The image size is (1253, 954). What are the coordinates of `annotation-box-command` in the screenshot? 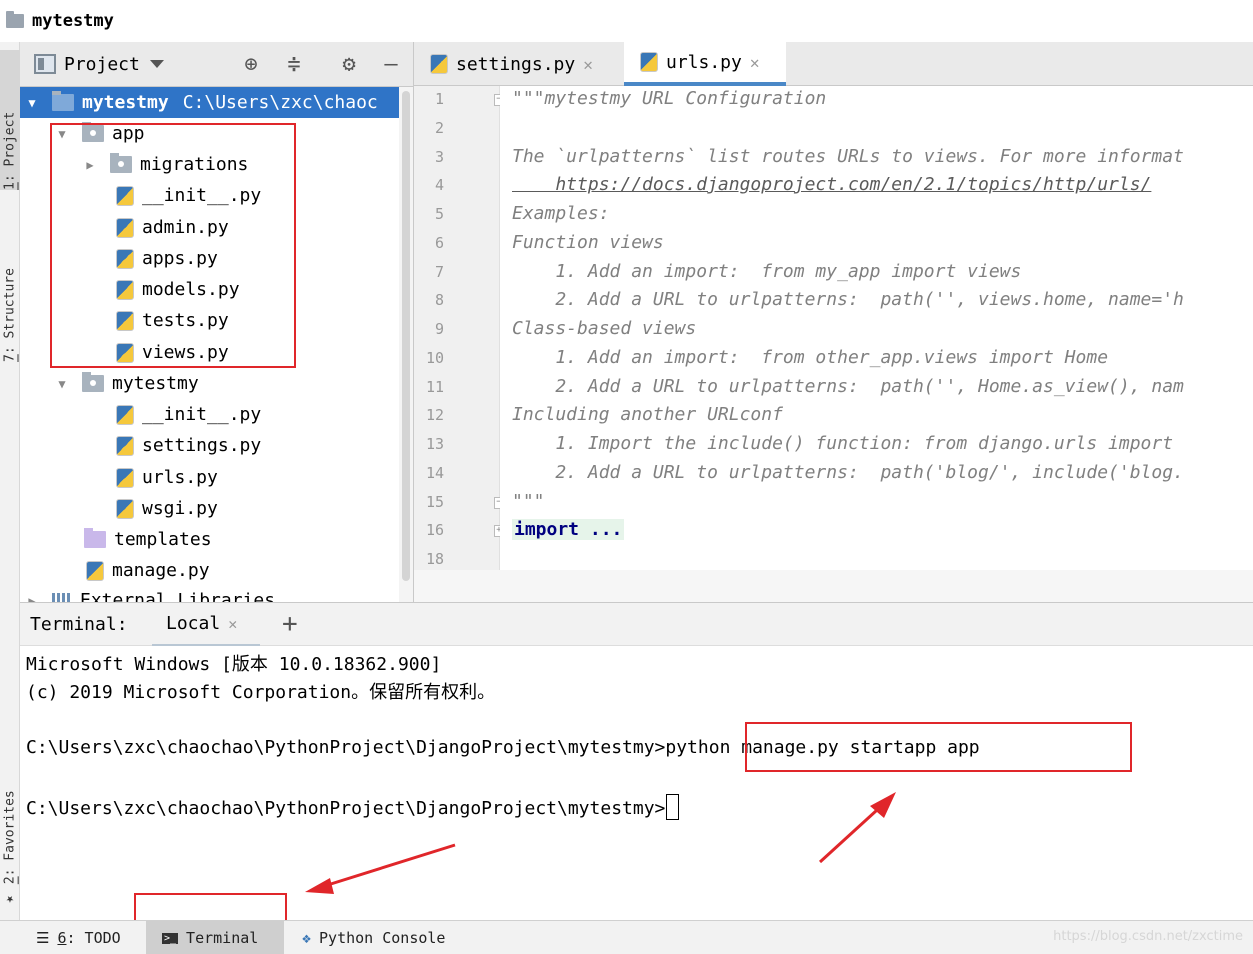 It's located at (938, 747).